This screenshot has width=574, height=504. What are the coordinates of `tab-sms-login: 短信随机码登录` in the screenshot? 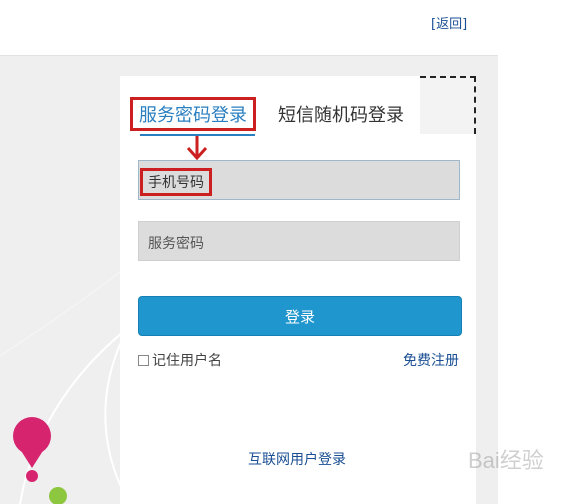 It's located at (341, 114).